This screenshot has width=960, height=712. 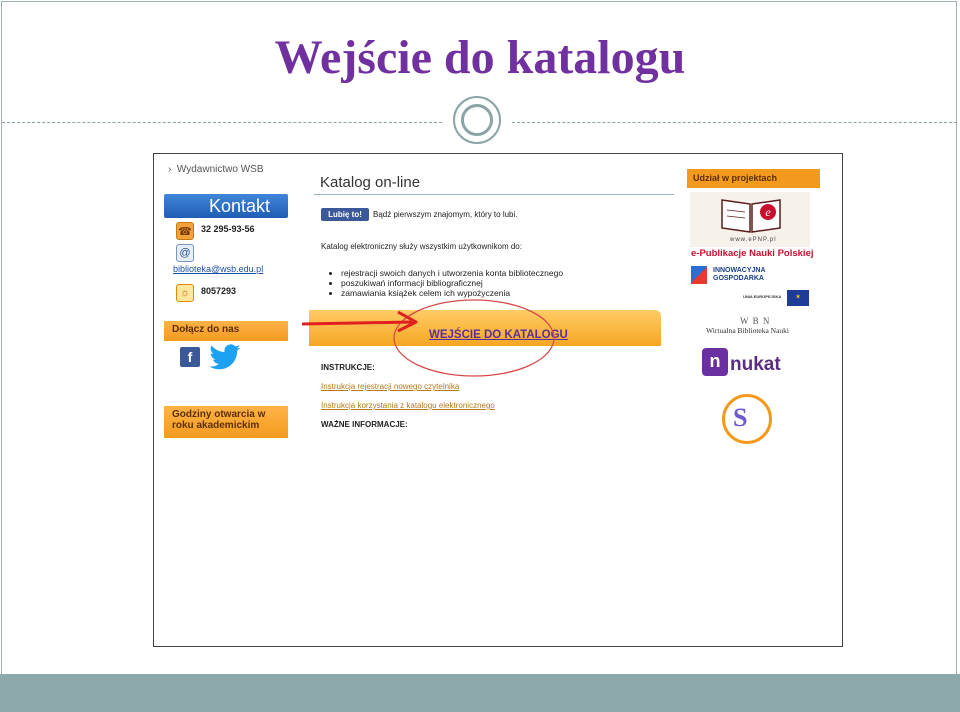 What do you see at coordinates (348, 367) in the screenshot?
I see `instructions-header: INSTRUKCJE:` at bounding box center [348, 367].